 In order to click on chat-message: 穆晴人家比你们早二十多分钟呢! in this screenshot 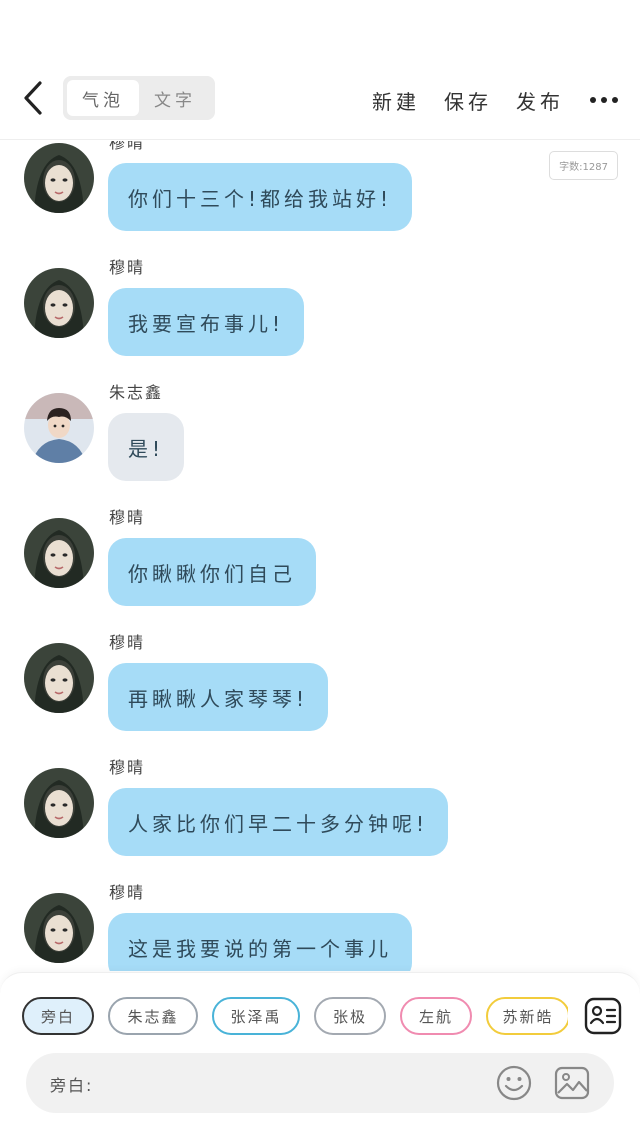, I will do `click(320, 821)`.